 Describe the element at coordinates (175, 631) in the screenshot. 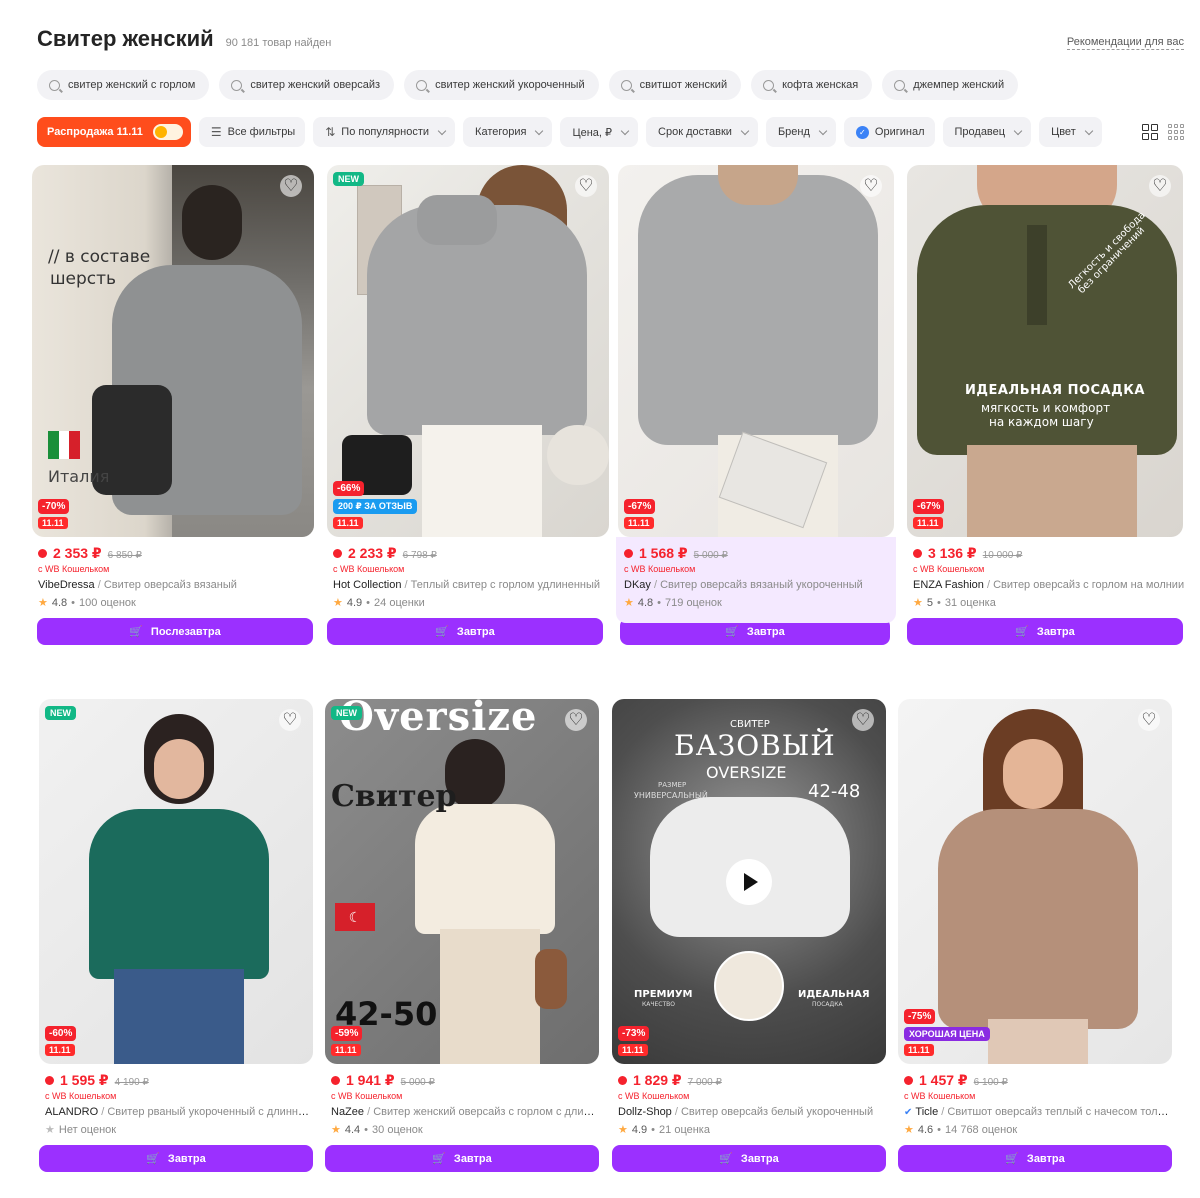

I see `add-to-cart-button: 🛒 Послезавтра` at that location.